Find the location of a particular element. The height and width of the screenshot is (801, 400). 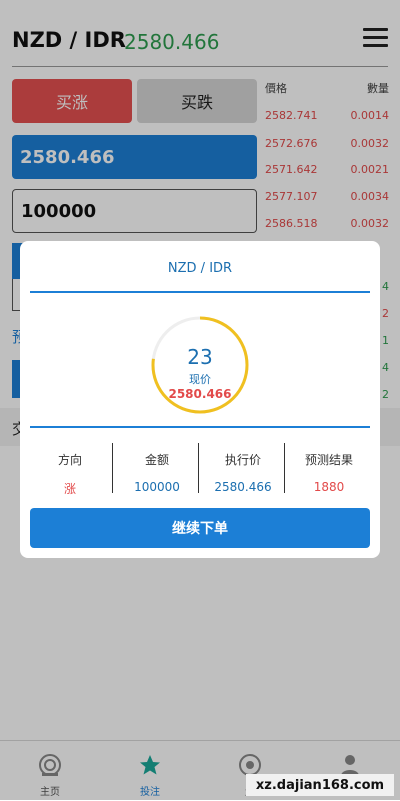

watermark: xz.dajian168.com is located at coordinates (320, 785).